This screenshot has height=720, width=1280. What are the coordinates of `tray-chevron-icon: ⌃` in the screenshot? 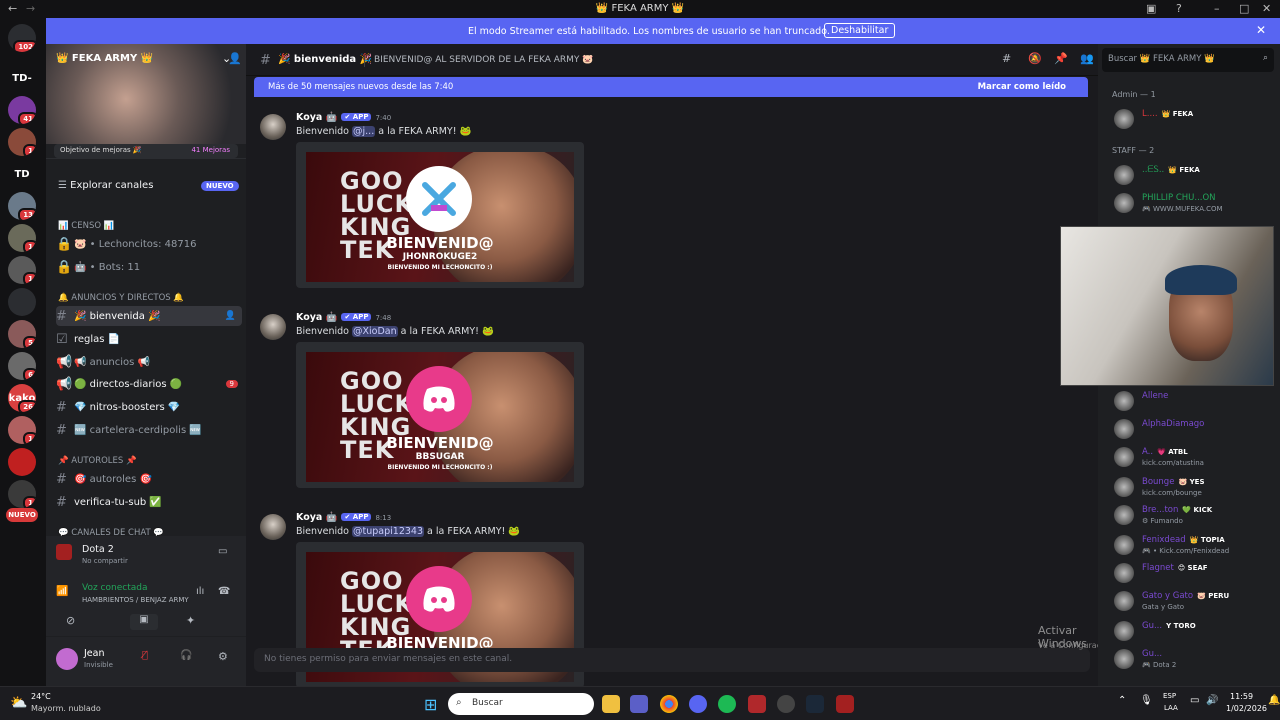 It's located at (1122, 700).